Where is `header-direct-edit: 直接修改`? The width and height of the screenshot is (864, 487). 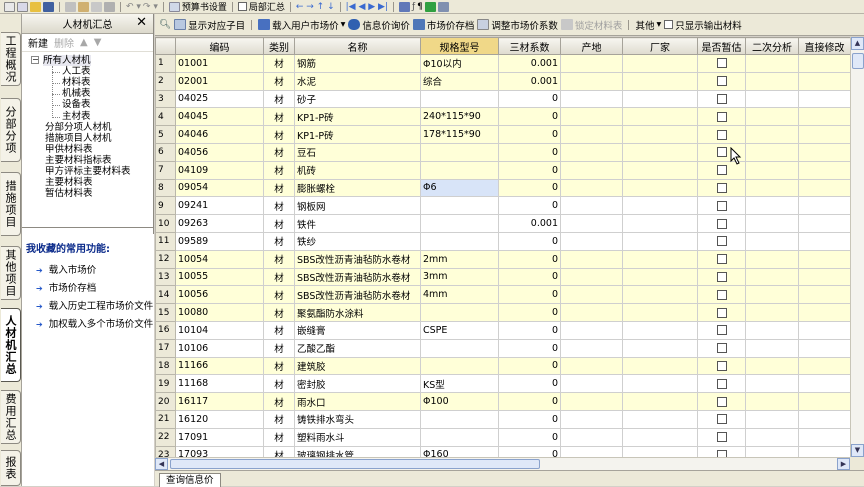
header-direct-edit: 直接修改 is located at coordinates (824, 46).